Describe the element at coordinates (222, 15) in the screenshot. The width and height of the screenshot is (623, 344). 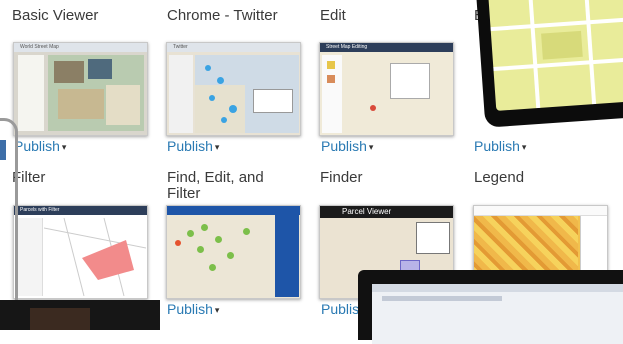
I see `template-title-chrome-twitter: Chrome - Twitter` at that location.